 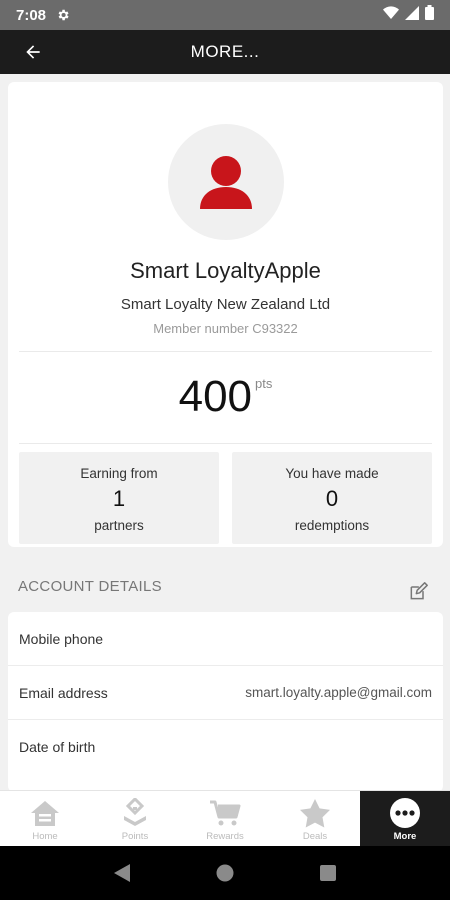 What do you see at coordinates (315, 813) in the screenshot?
I see `star-icon` at bounding box center [315, 813].